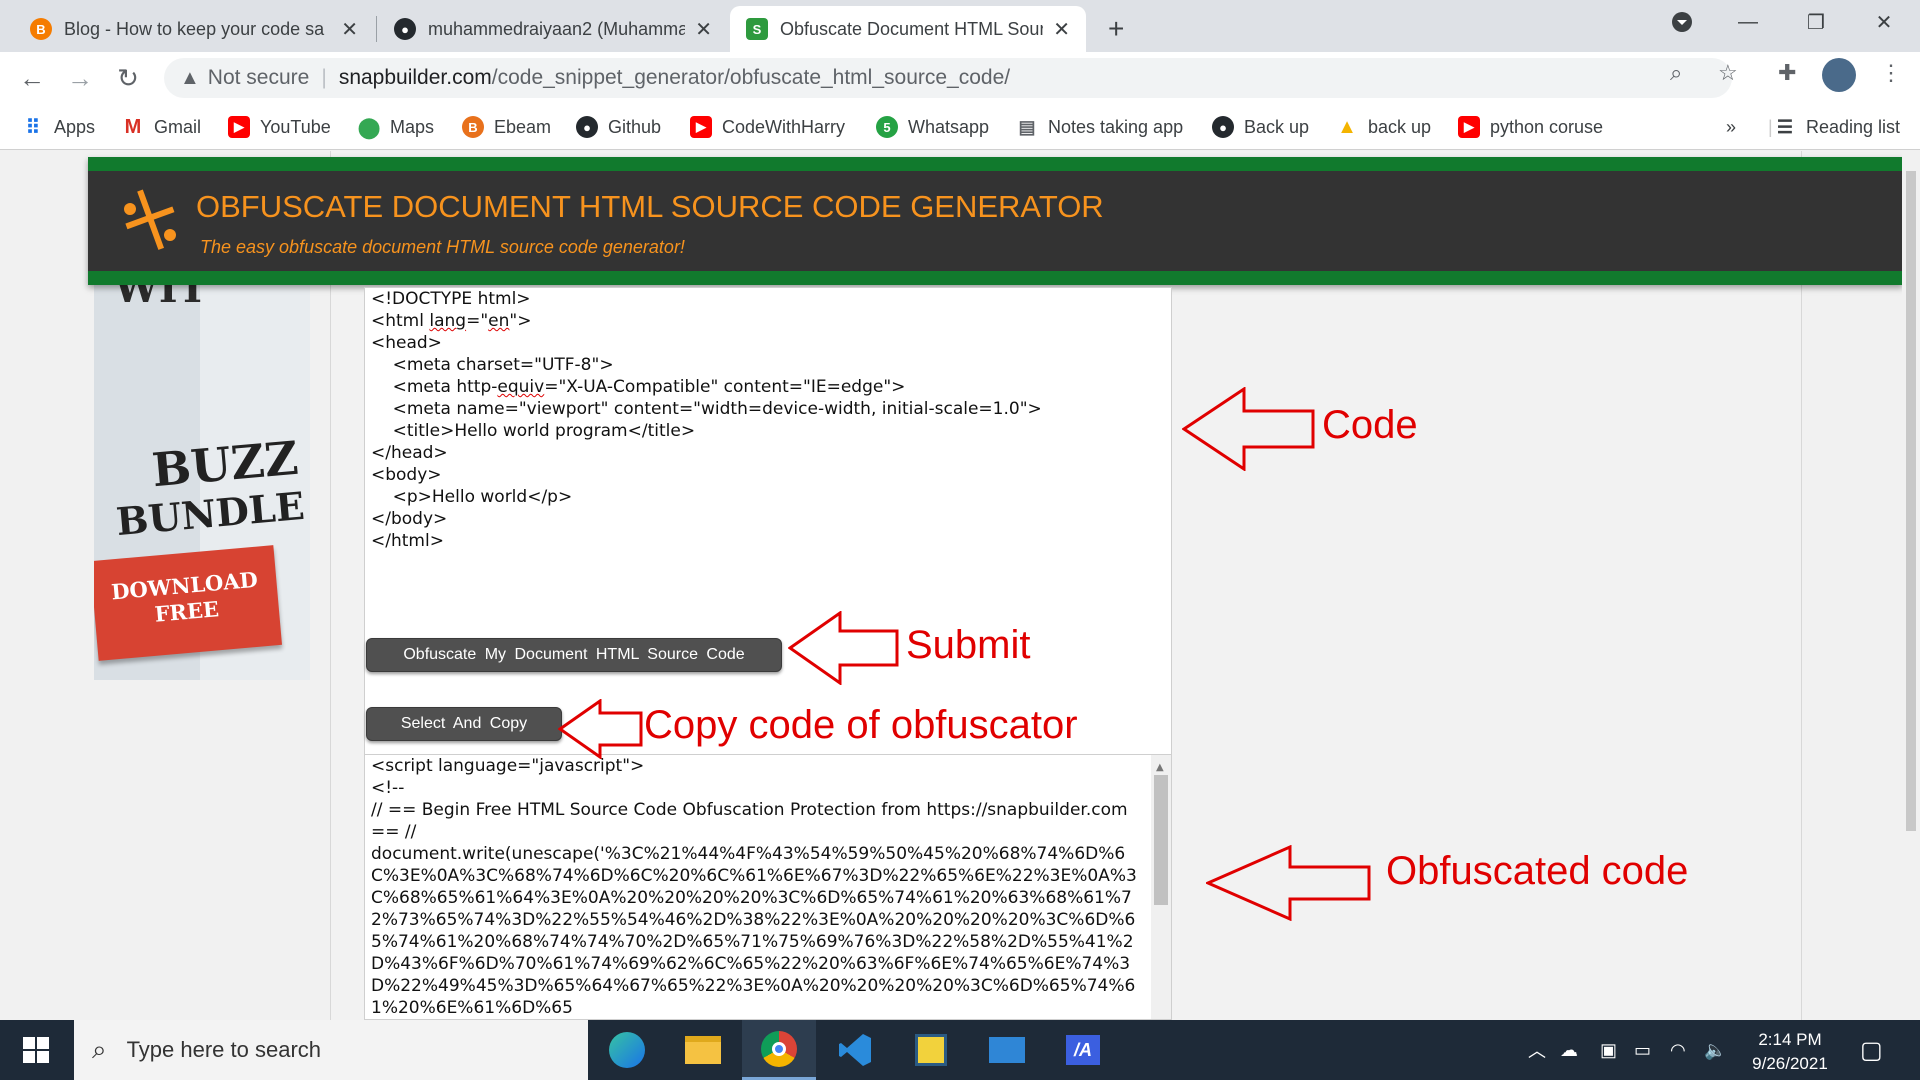  What do you see at coordinates (1839, 75) in the screenshot?
I see `profile-avatar` at bounding box center [1839, 75].